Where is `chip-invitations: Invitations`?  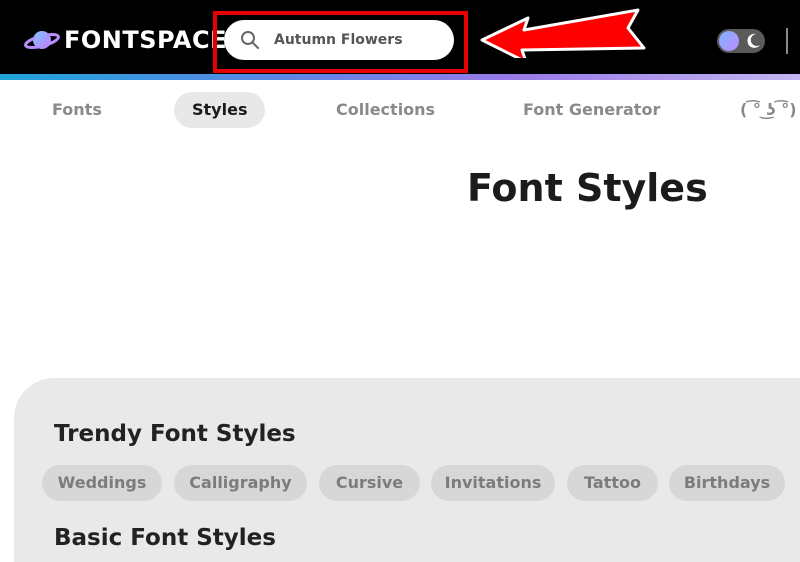
chip-invitations: Invitations is located at coordinates (493, 483).